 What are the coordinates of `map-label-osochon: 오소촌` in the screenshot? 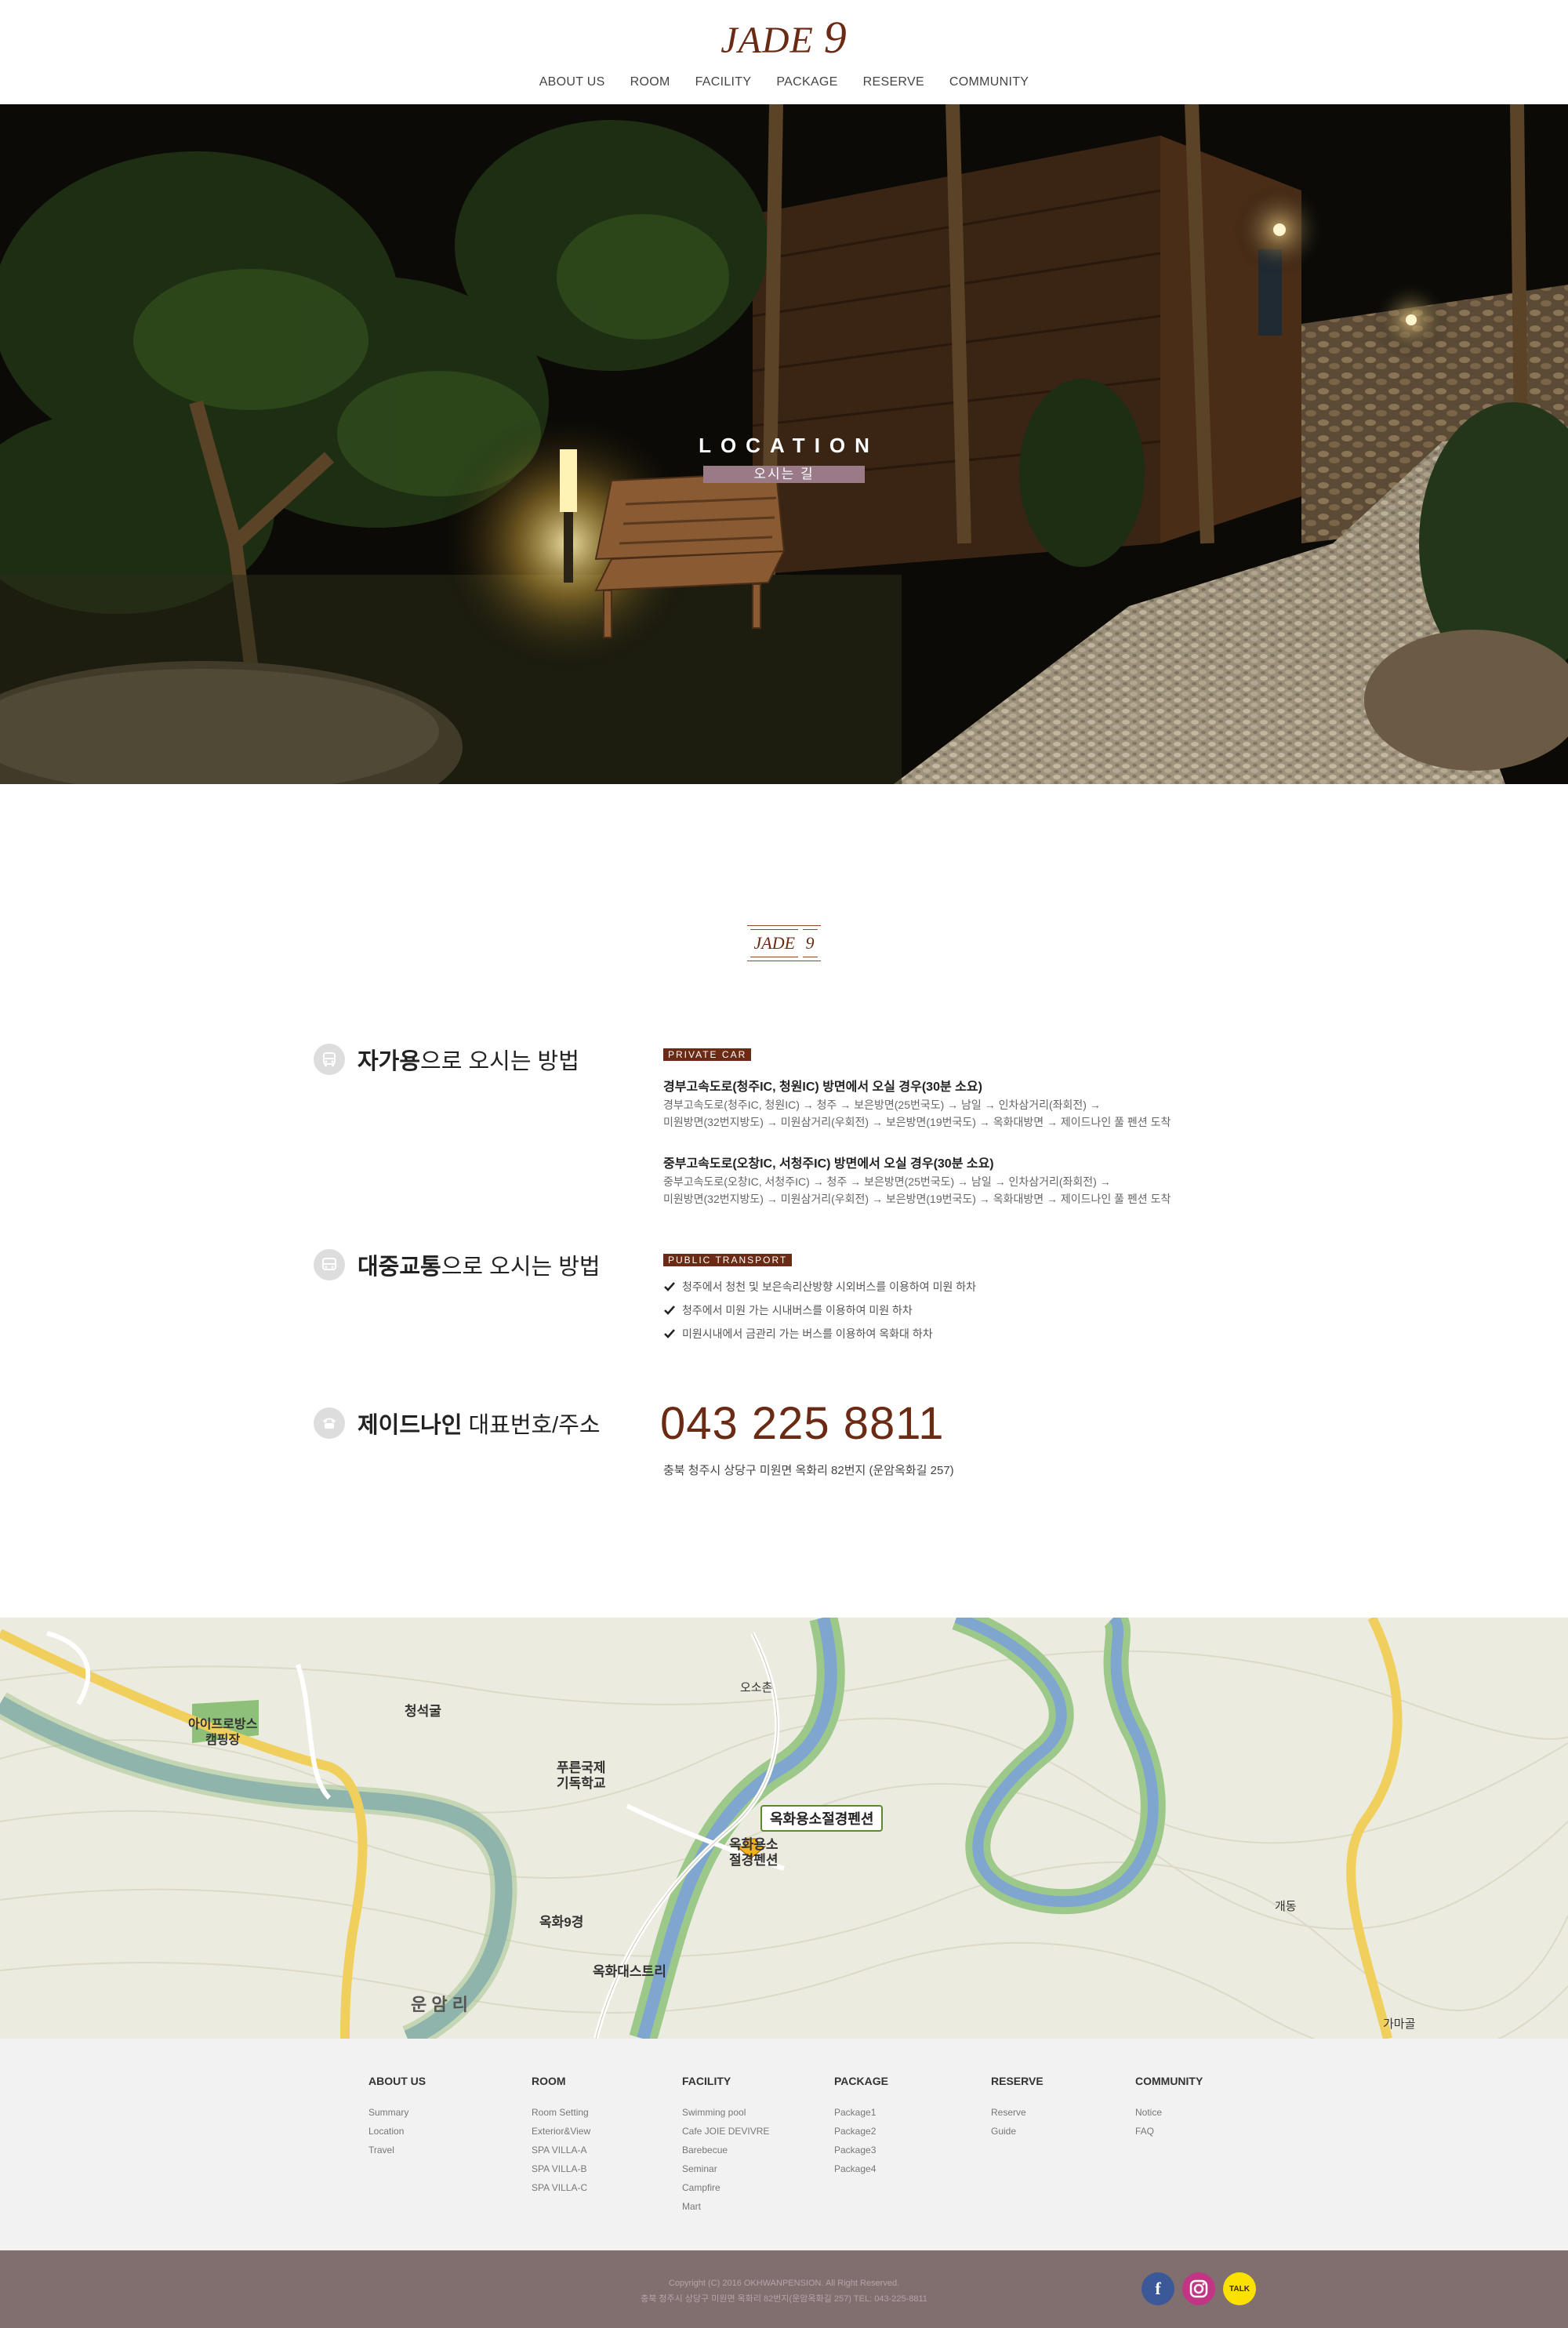 It's located at (756, 1687).